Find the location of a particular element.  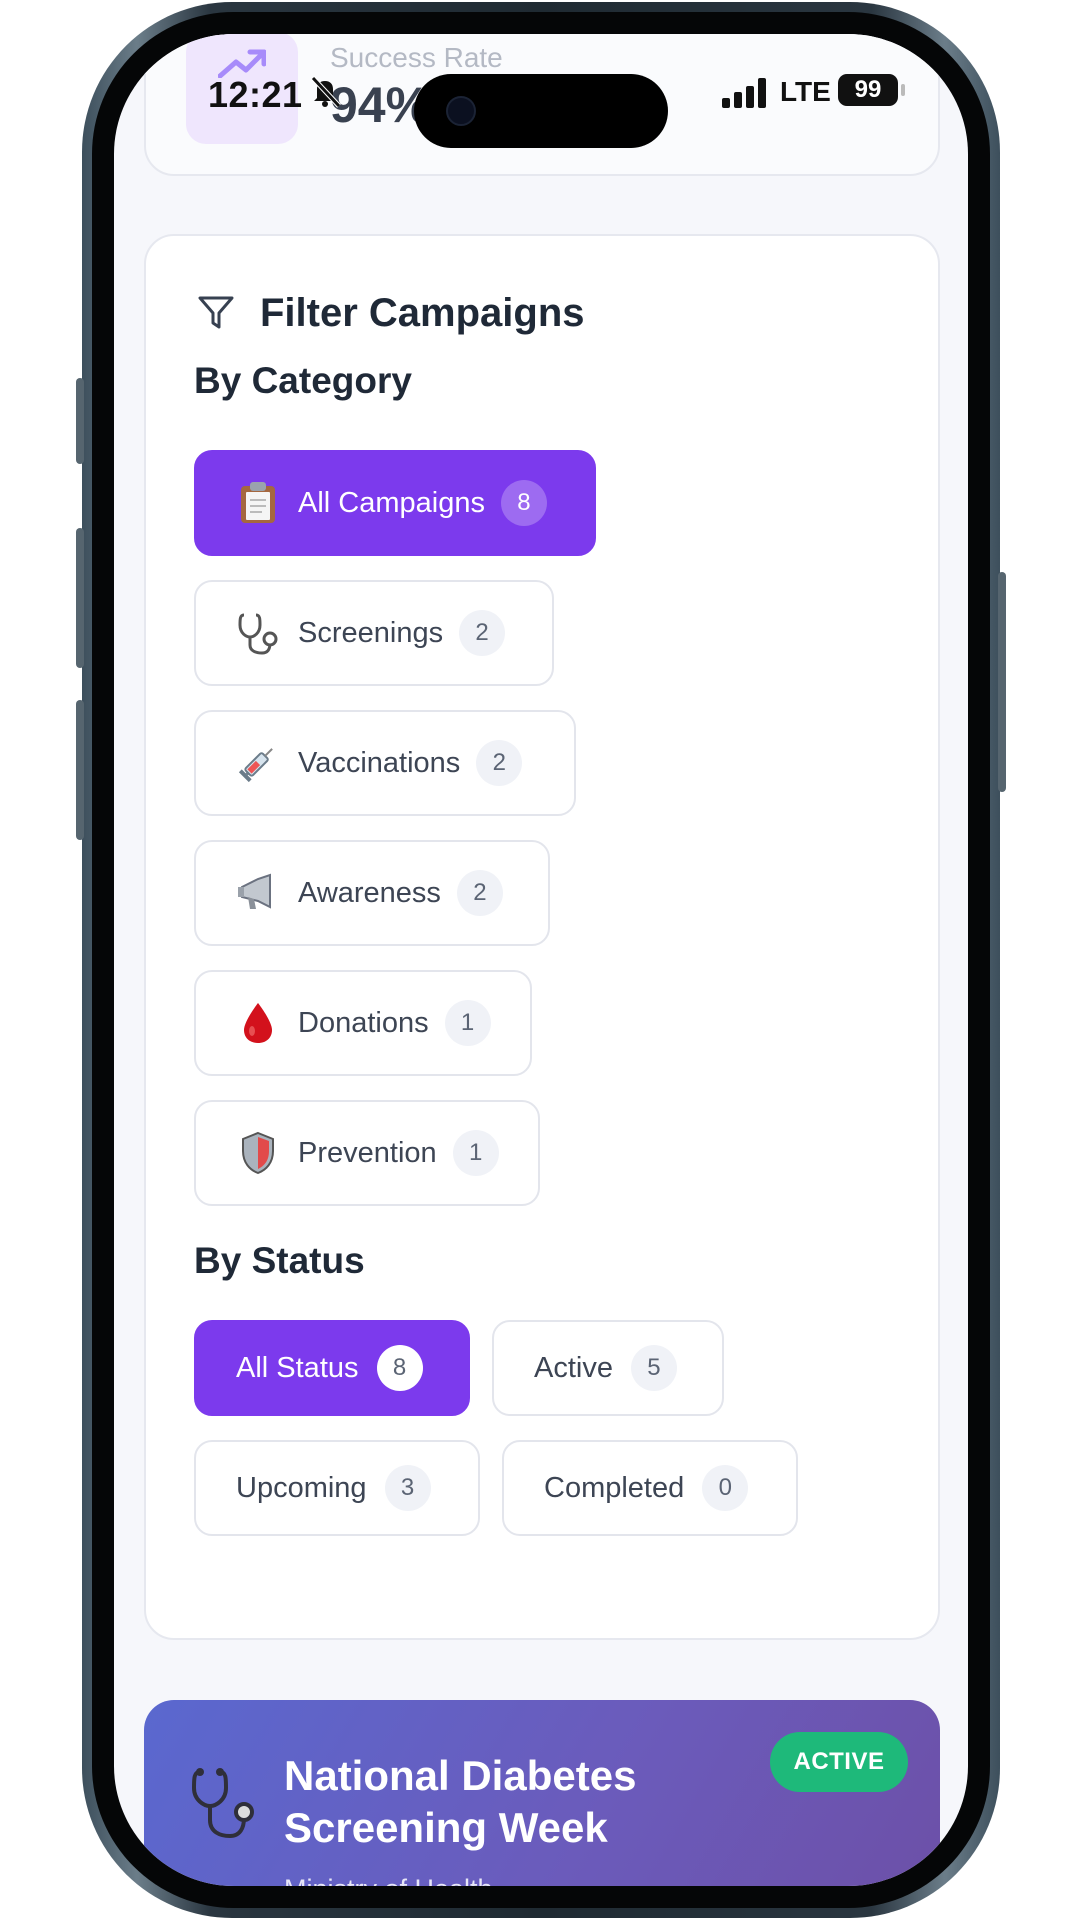

battery-nub is located at coordinates (903, 90).